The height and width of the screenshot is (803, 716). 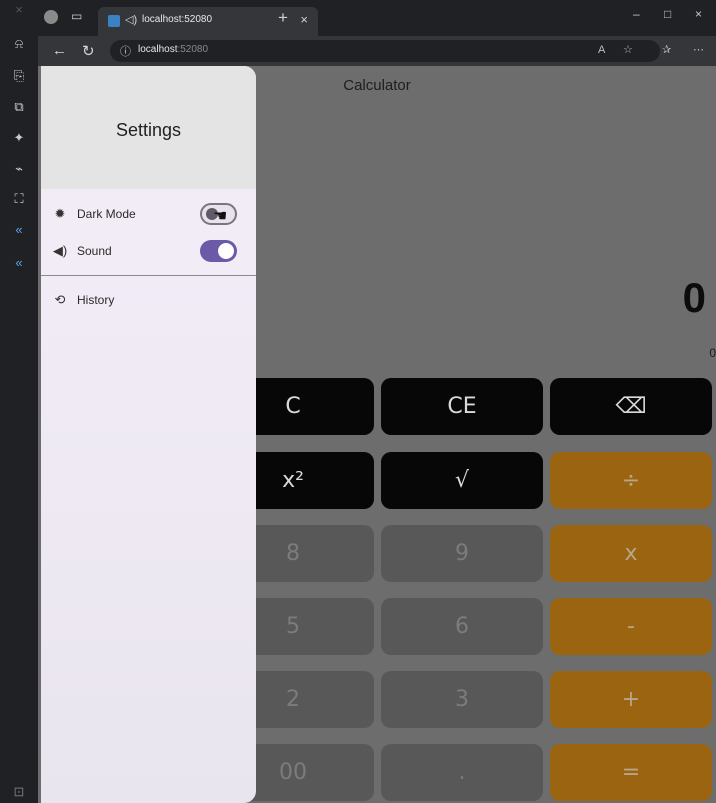 What do you see at coordinates (712, 353) in the screenshot?
I see `display-expression: 0` at bounding box center [712, 353].